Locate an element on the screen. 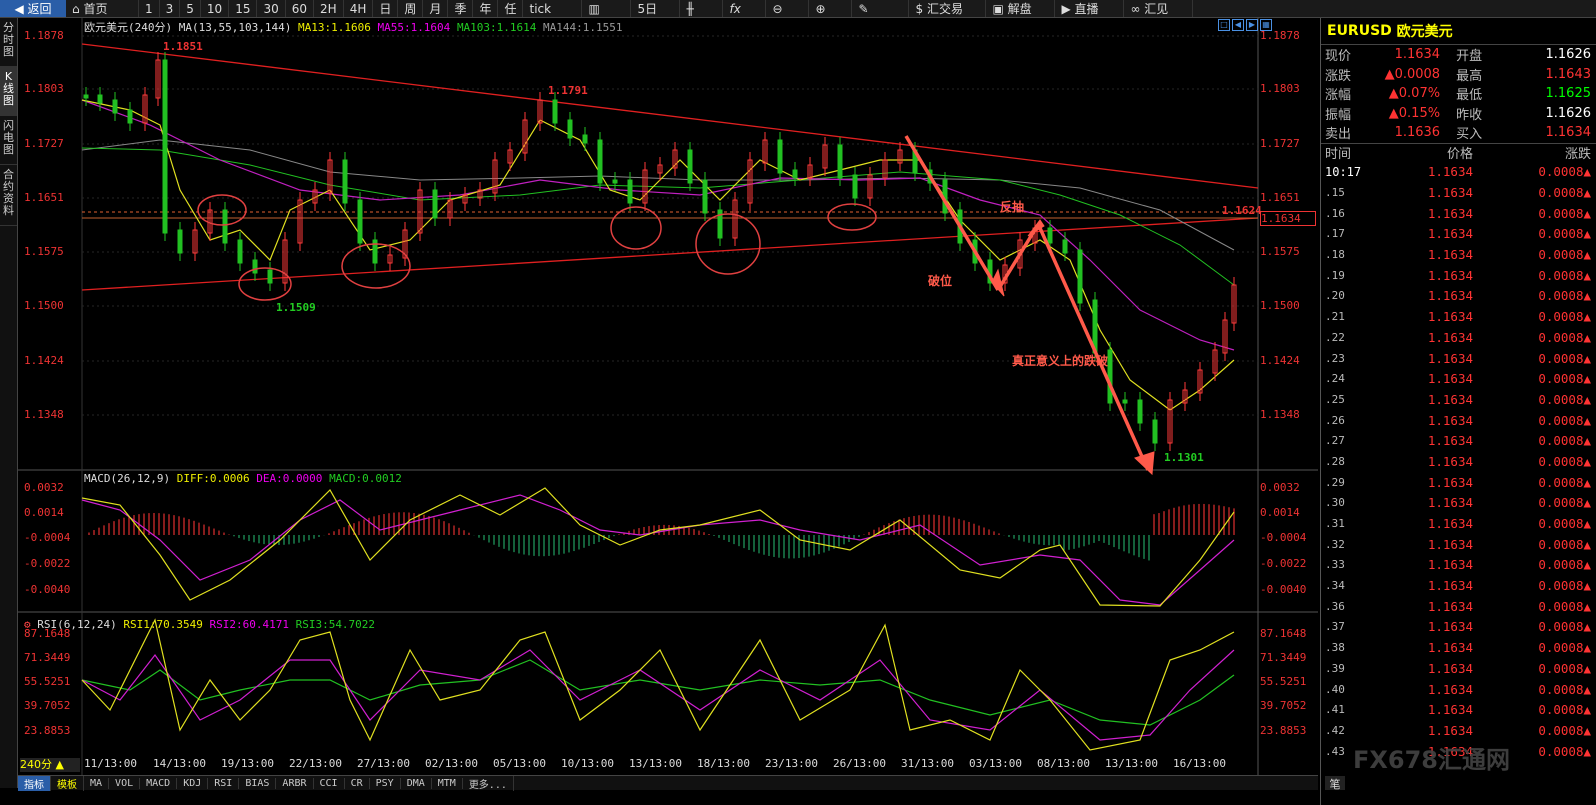 This screenshot has width=1596, height=805. tab-rsi: RSI is located at coordinates (224, 783).